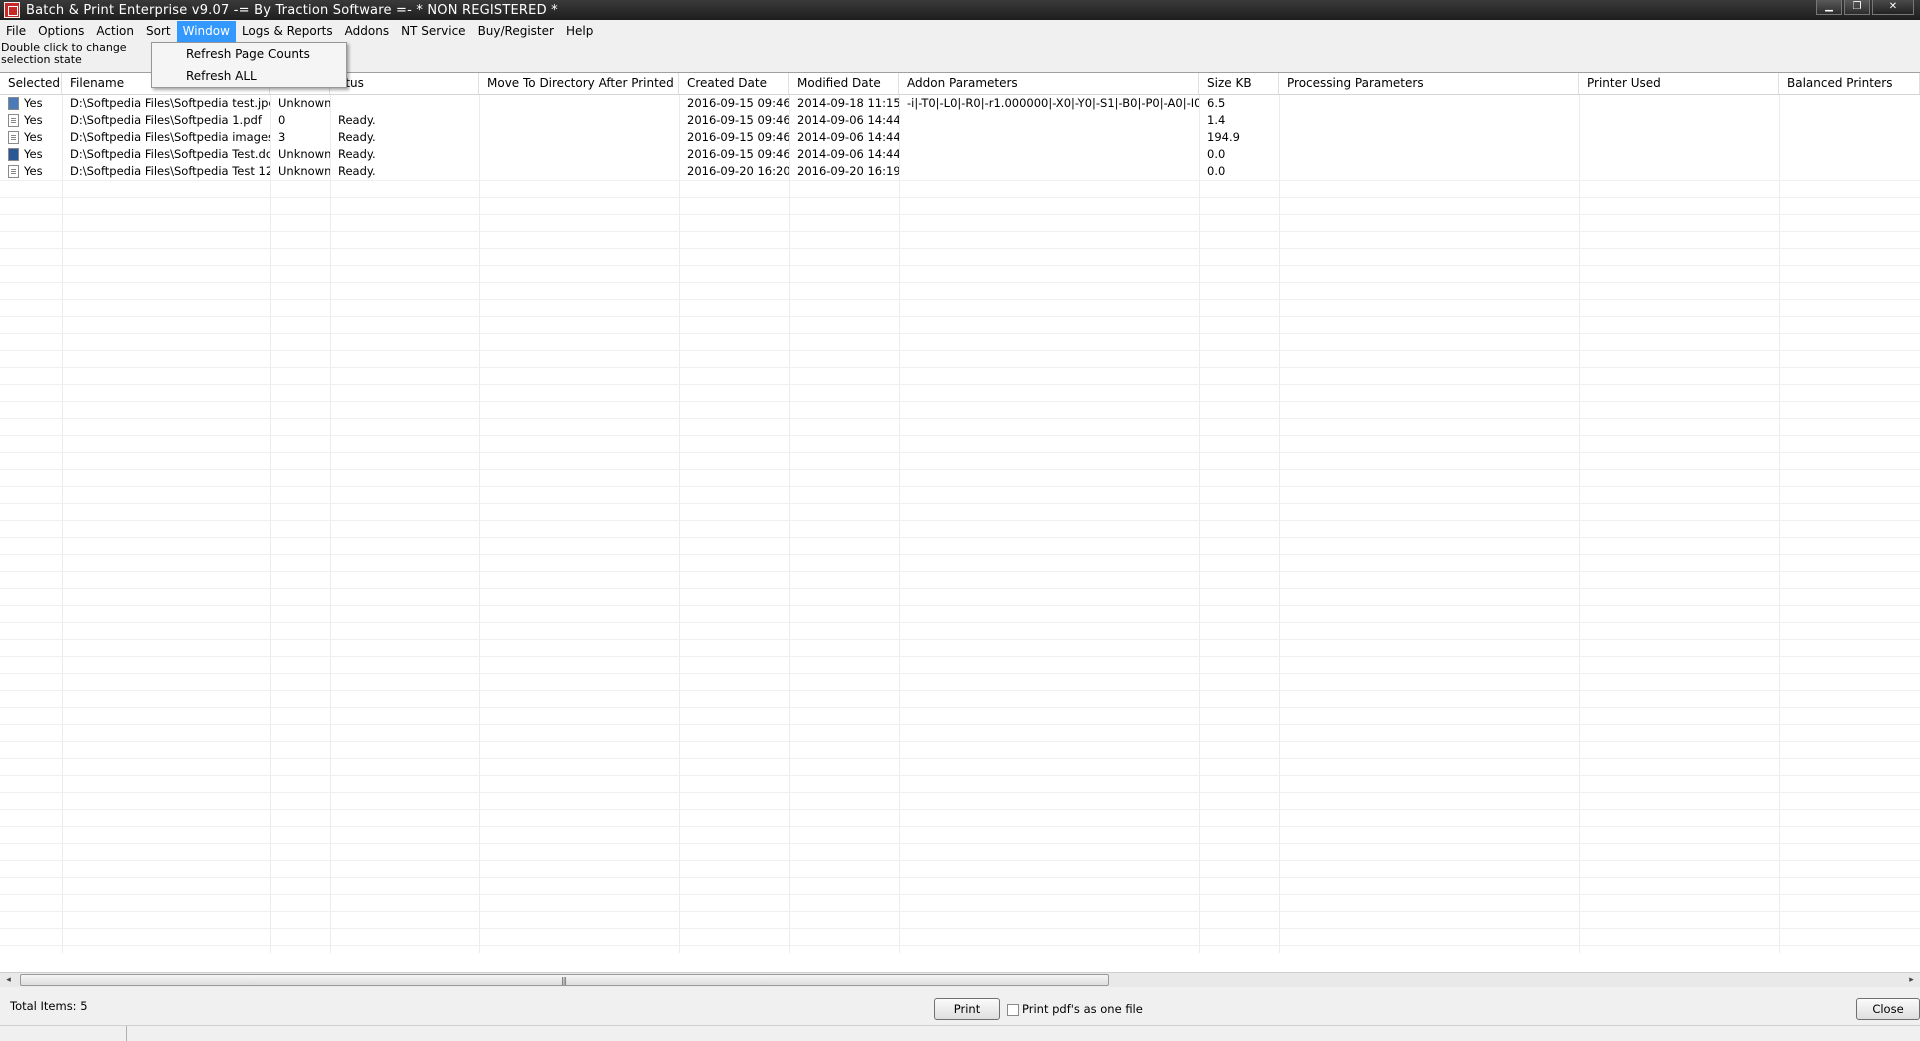 The height and width of the screenshot is (1041, 1920). What do you see at coordinates (282, 137) in the screenshot?
I see `cell-pages: 3` at bounding box center [282, 137].